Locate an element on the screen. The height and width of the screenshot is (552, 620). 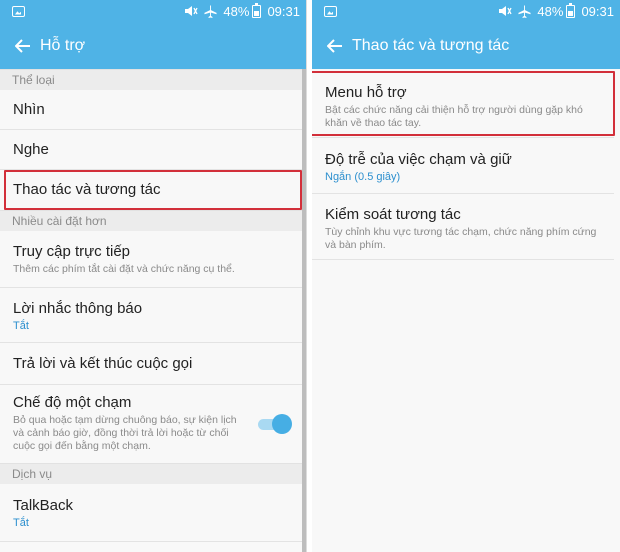
list-item-notification-reminder: Lời nhắc thông báo Tắt is located at coordinates (152, 315).